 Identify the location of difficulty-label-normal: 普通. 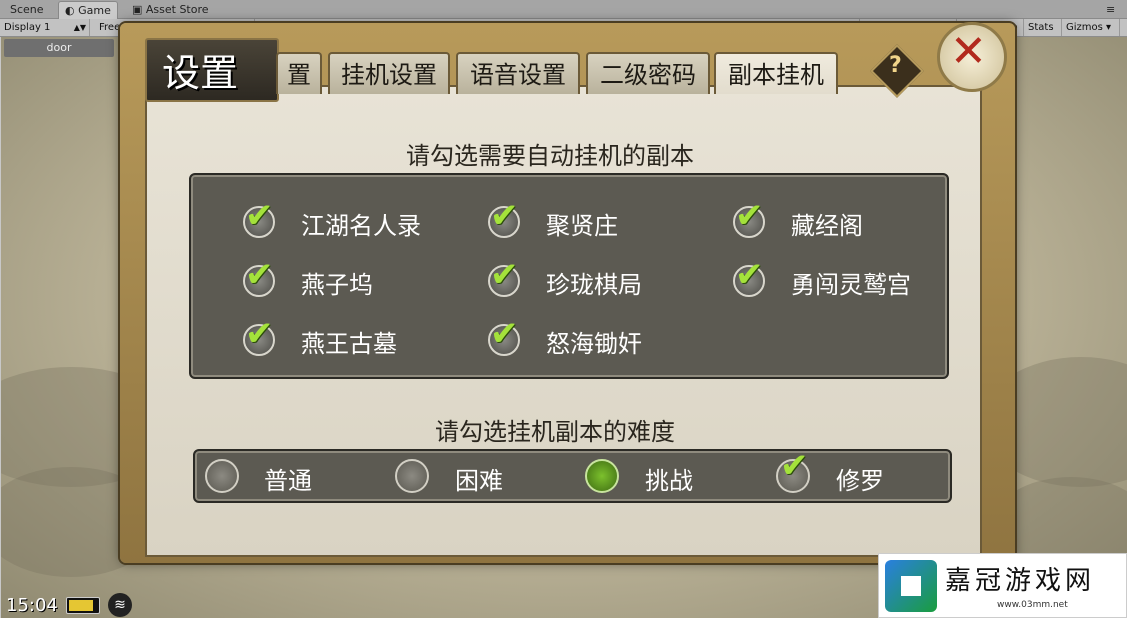
(288, 481).